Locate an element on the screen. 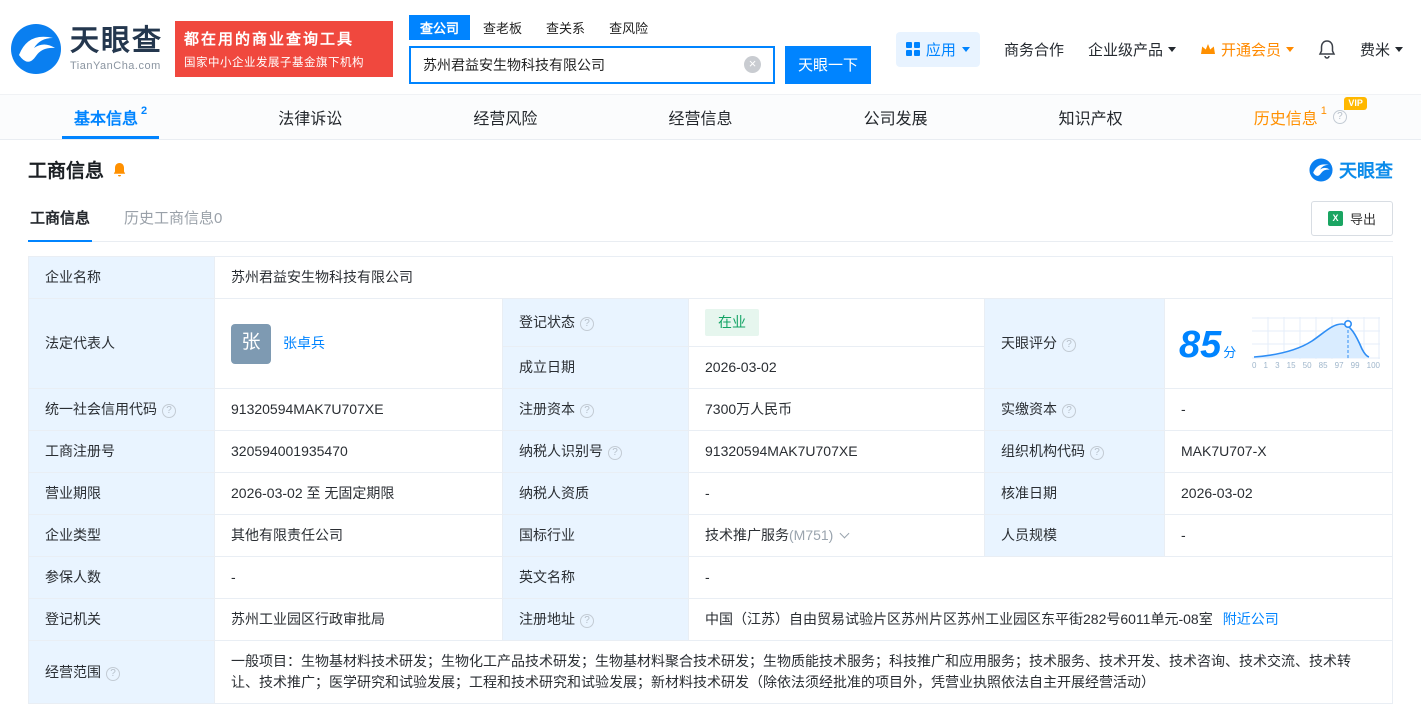 Image resolution: width=1421 pixels, height=717 pixels. credit-code-value: 91320594MAK7U707XE is located at coordinates (358, 409).